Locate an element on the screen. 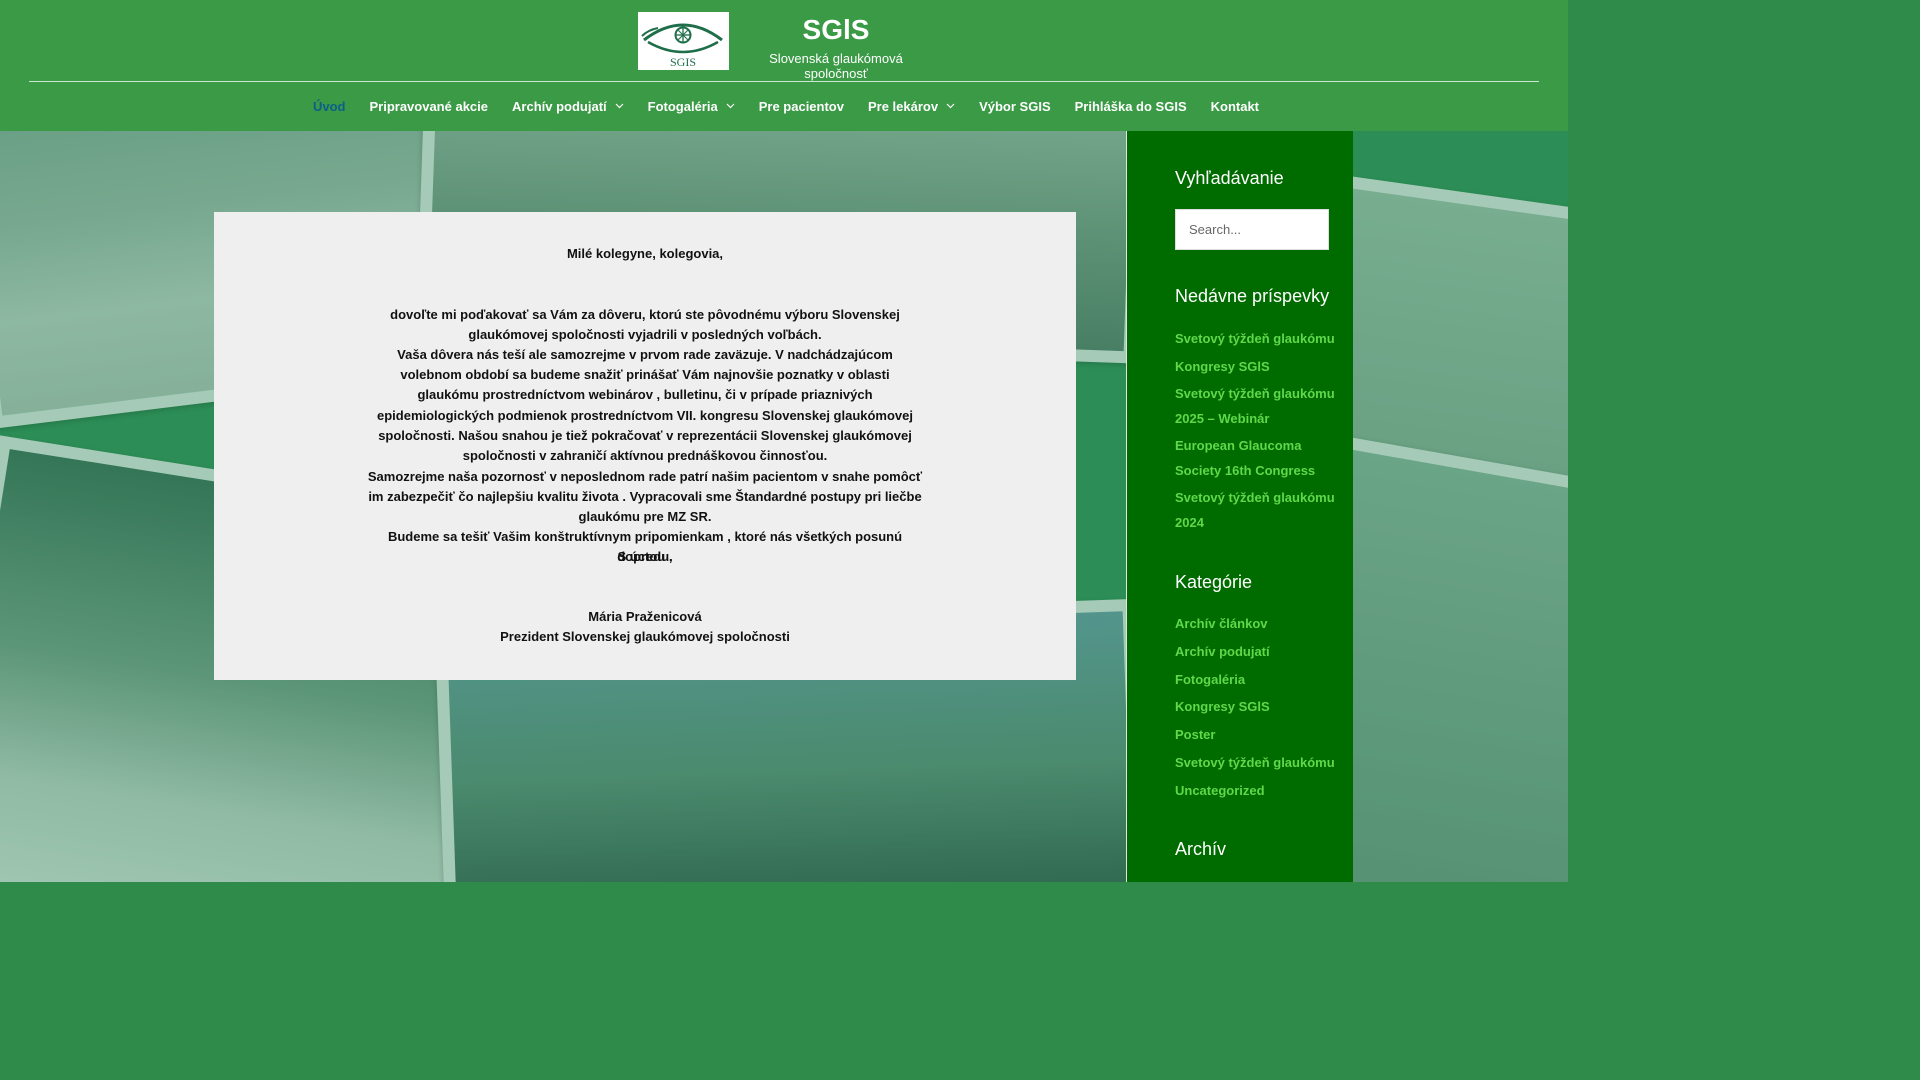  nav-item-label: Pre lekárov is located at coordinates (903, 106).